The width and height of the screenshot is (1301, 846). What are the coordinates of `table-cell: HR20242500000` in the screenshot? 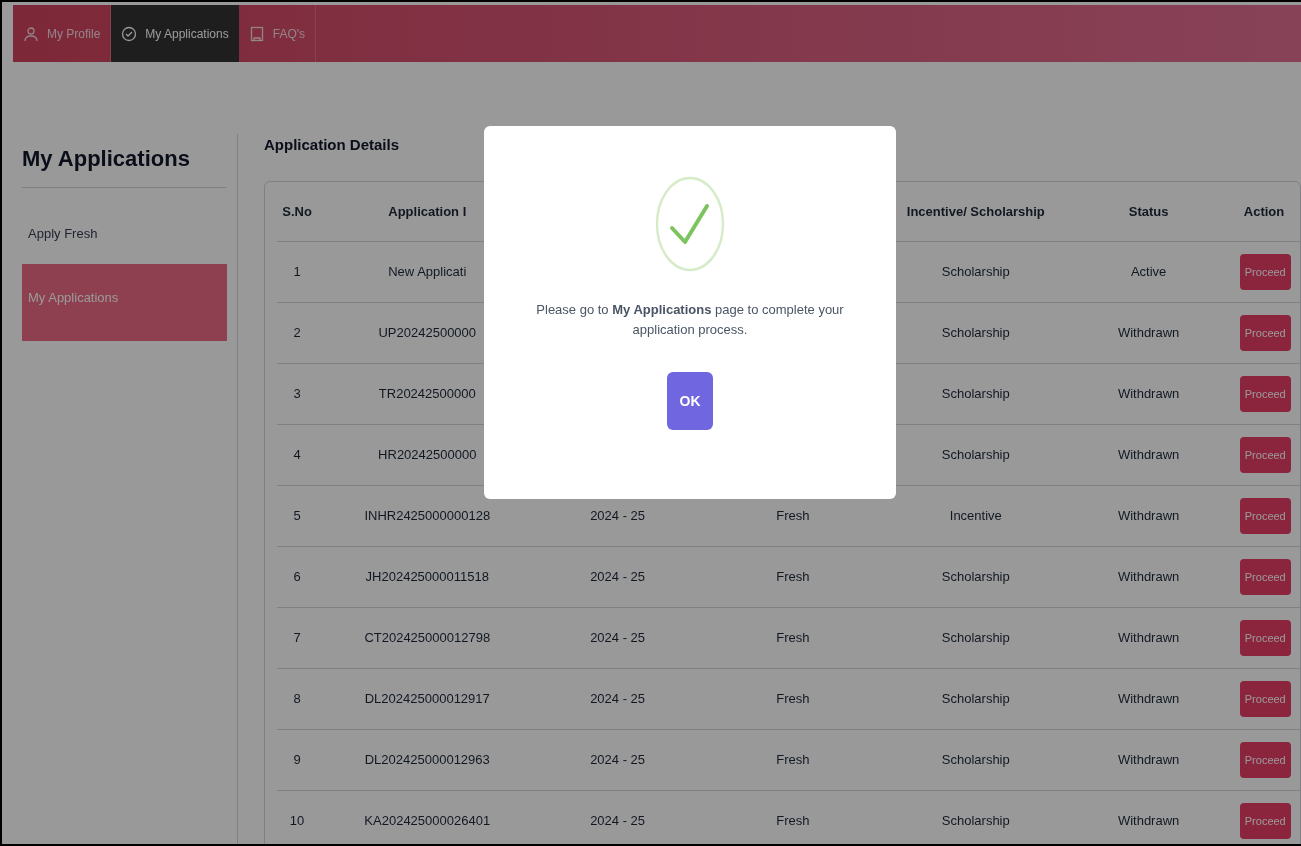 It's located at (427, 455).